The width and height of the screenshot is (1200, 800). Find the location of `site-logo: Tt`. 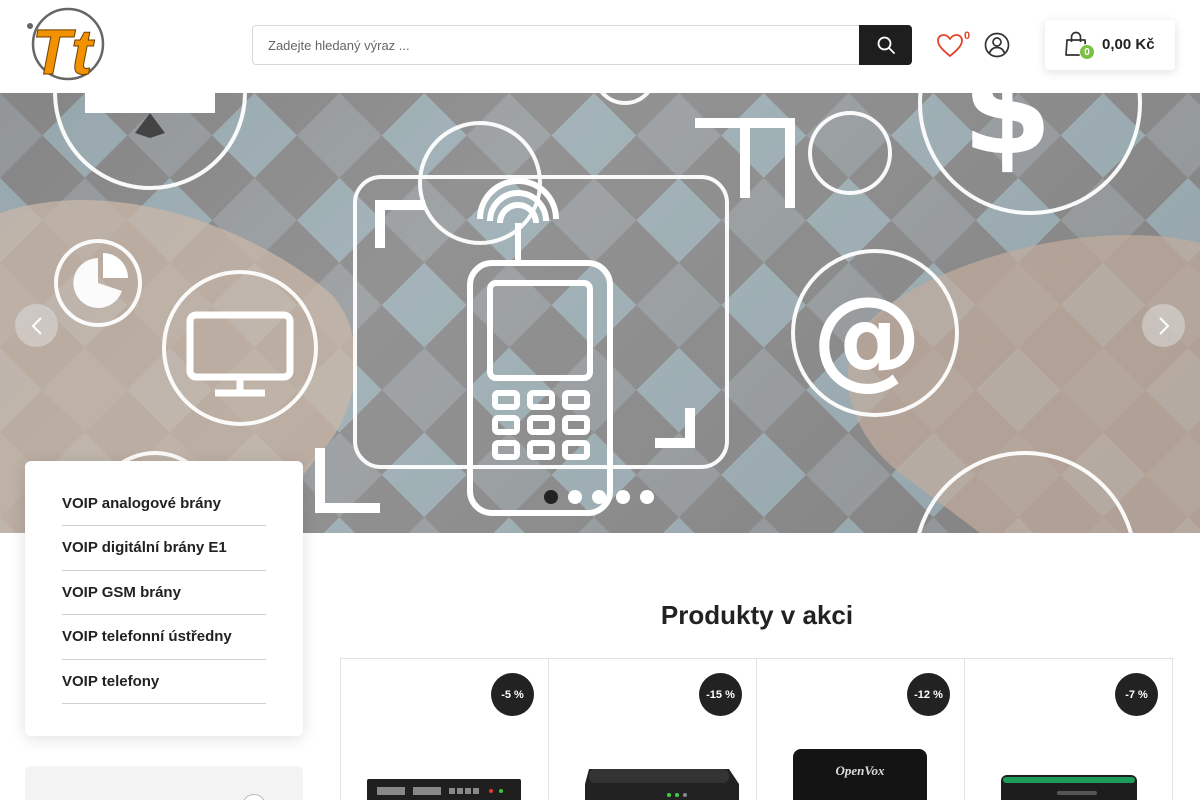

site-logo: Tt is located at coordinates (66, 47).